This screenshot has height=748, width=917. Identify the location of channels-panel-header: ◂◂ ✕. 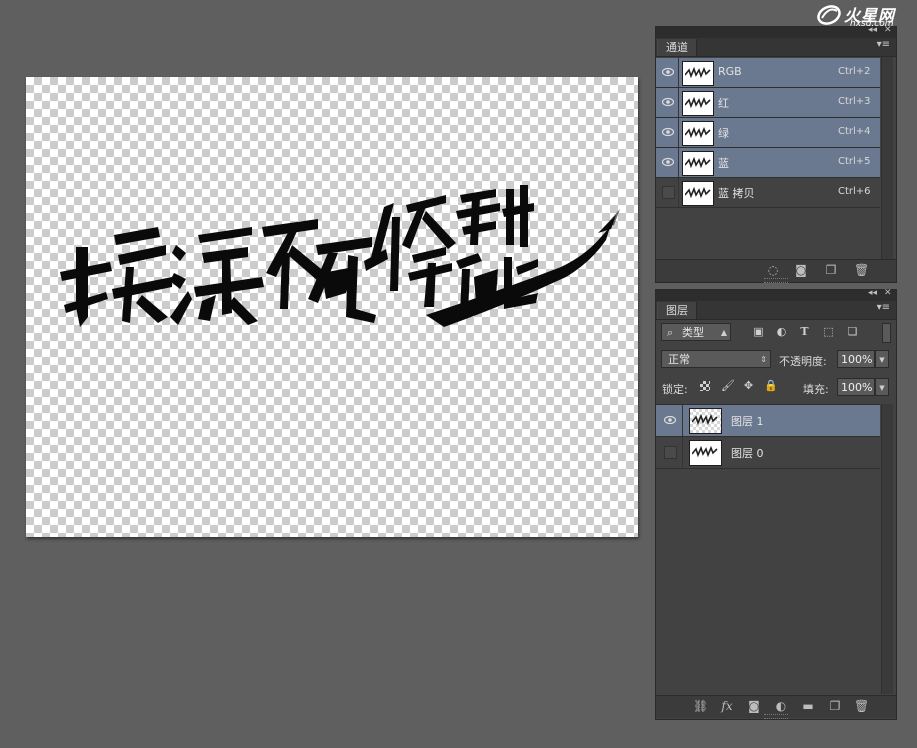
(776, 31).